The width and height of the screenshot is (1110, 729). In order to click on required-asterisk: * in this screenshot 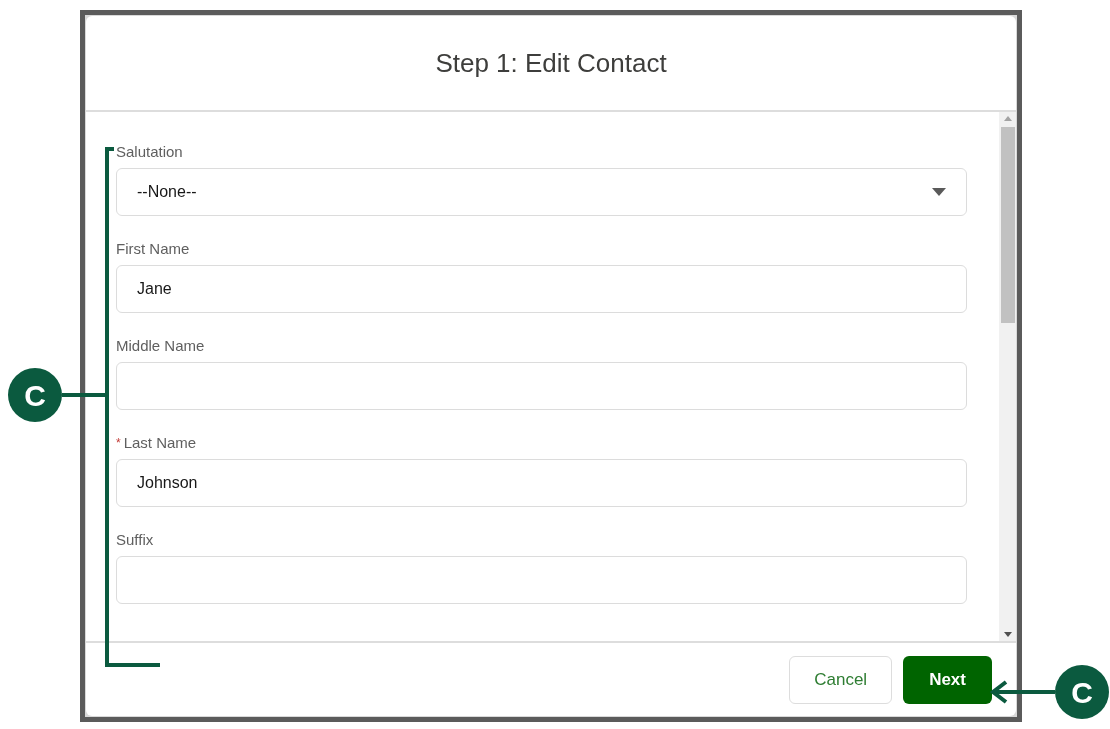, I will do `click(118, 443)`.